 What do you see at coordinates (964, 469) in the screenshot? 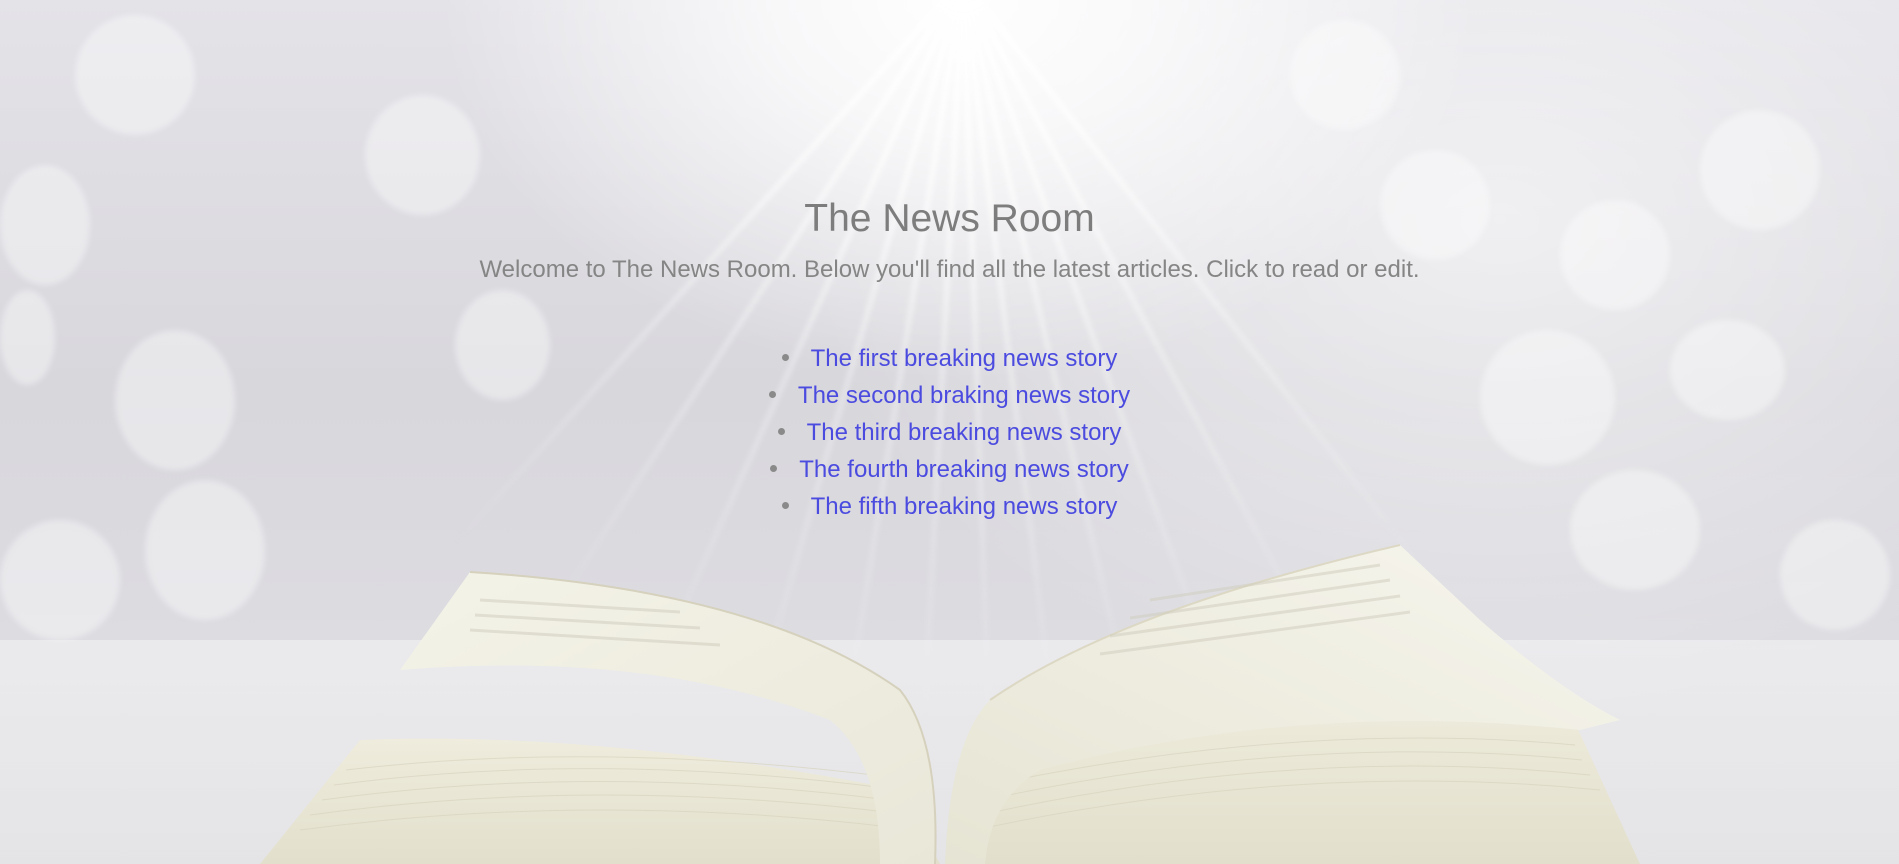
I see `article-link-4: The fourth breaking news story` at bounding box center [964, 469].